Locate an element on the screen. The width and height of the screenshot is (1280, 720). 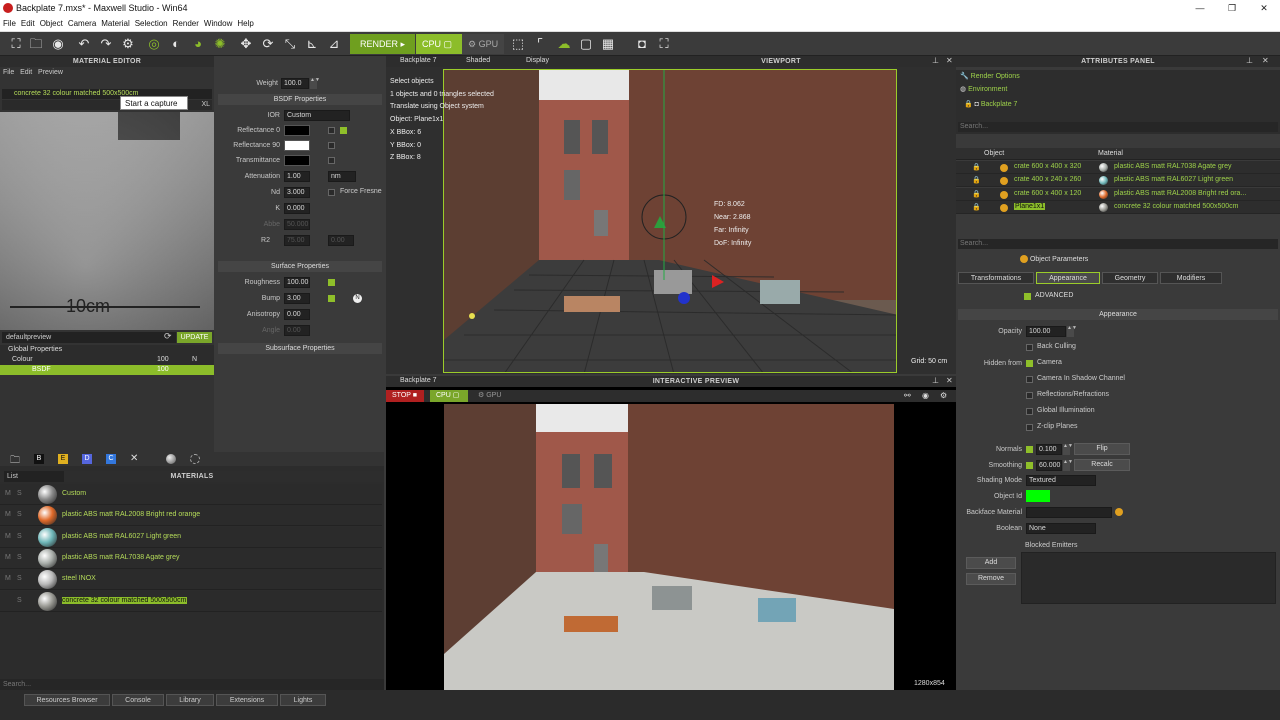
menu-render: Render is located at coordinates (186, 23).